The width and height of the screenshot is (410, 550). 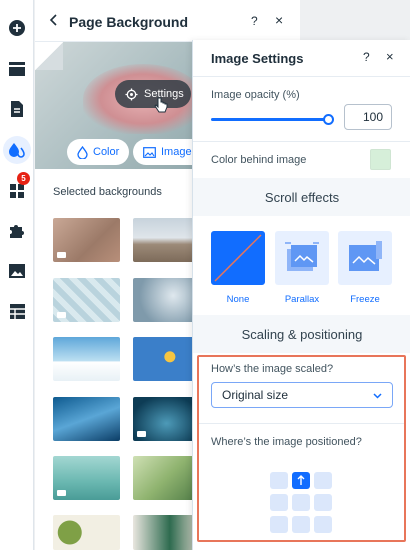 I want to click on opacity-slider-track, so click(x=269, y=119).